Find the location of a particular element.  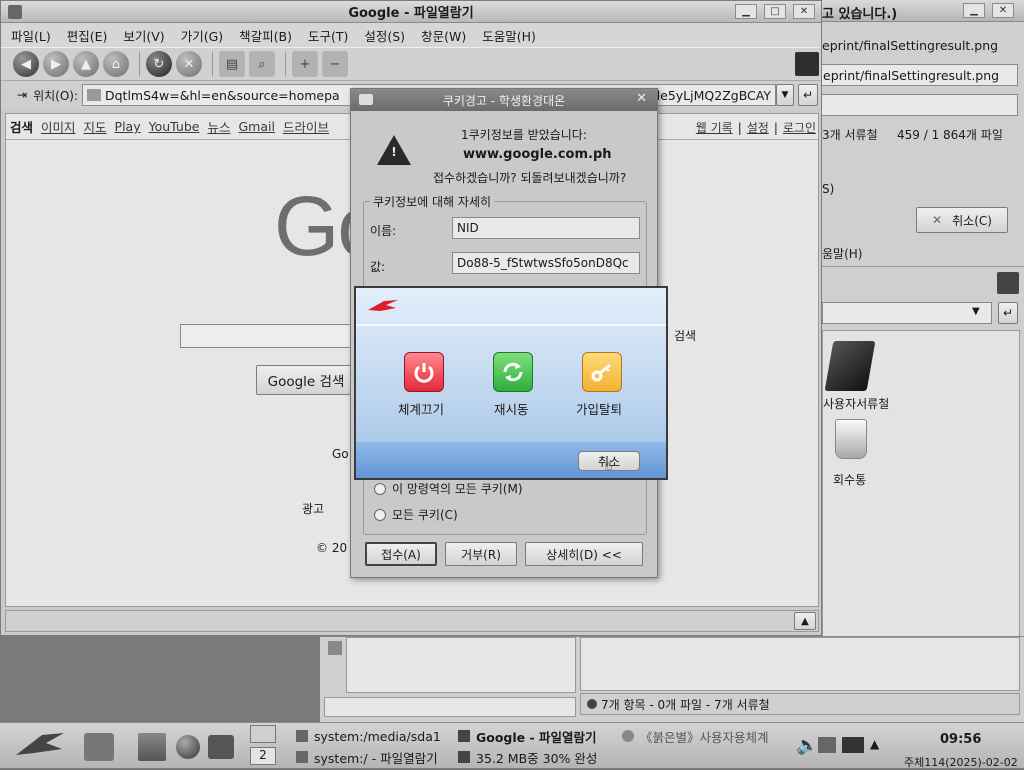

task-google-browser: Google - 파일열람기 is located at coordinates (538, 736).